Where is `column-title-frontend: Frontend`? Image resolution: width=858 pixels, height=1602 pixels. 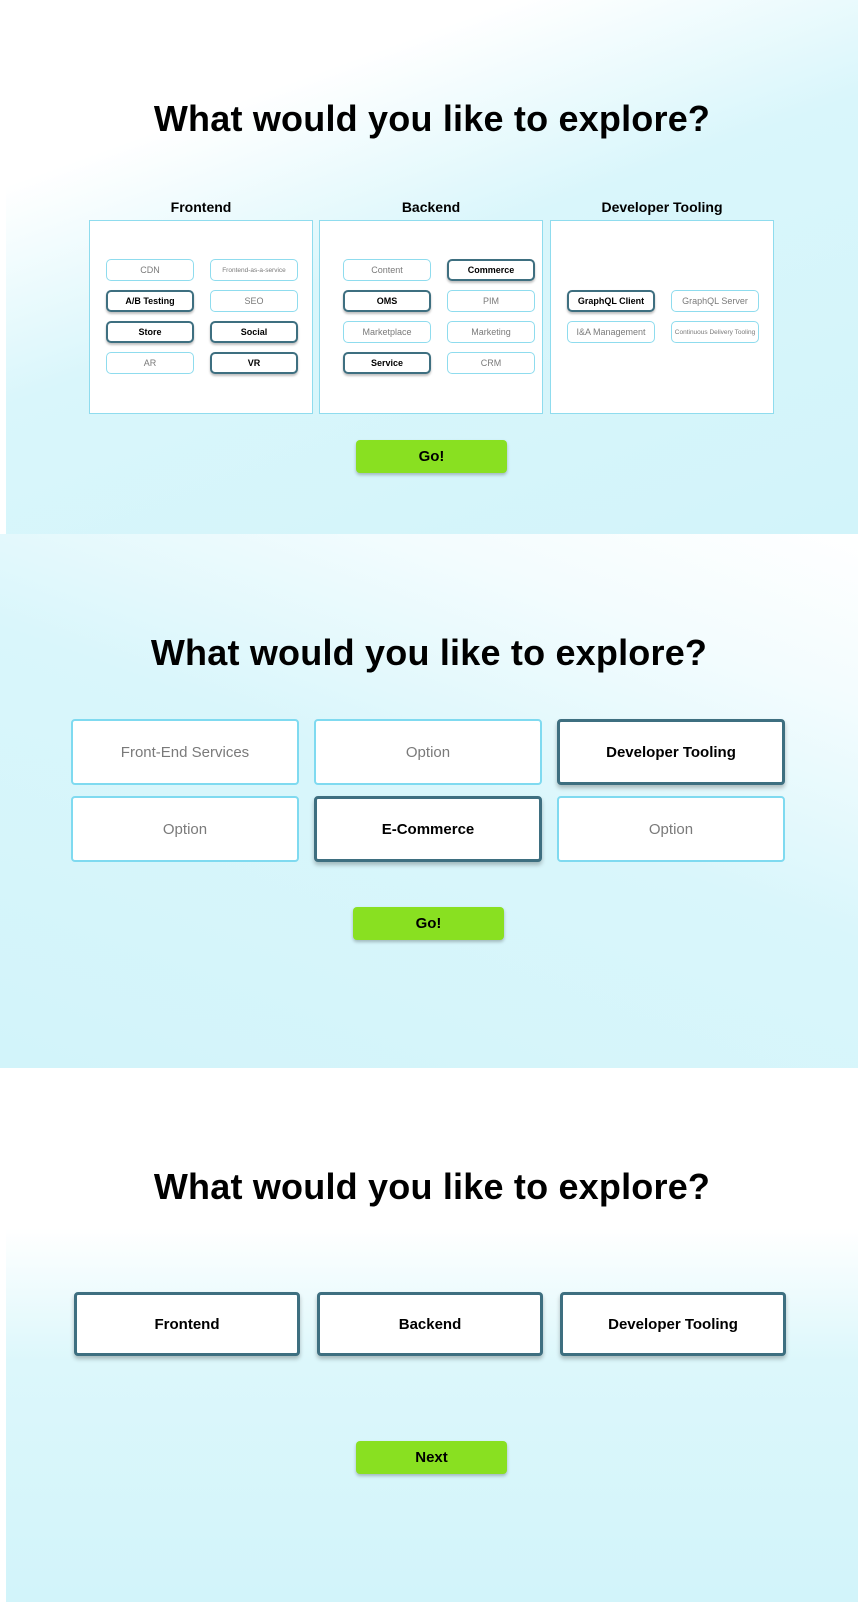
column-title-frontend: Frontend is located at coordinates (201, 207).